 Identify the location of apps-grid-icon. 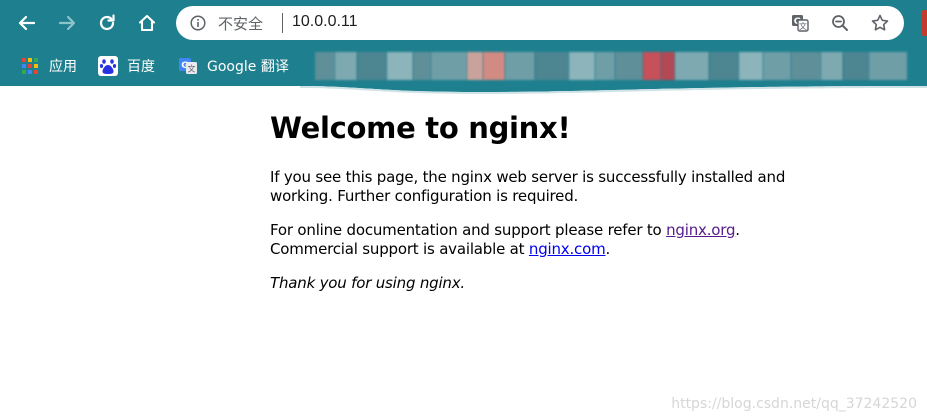
(30, 66).